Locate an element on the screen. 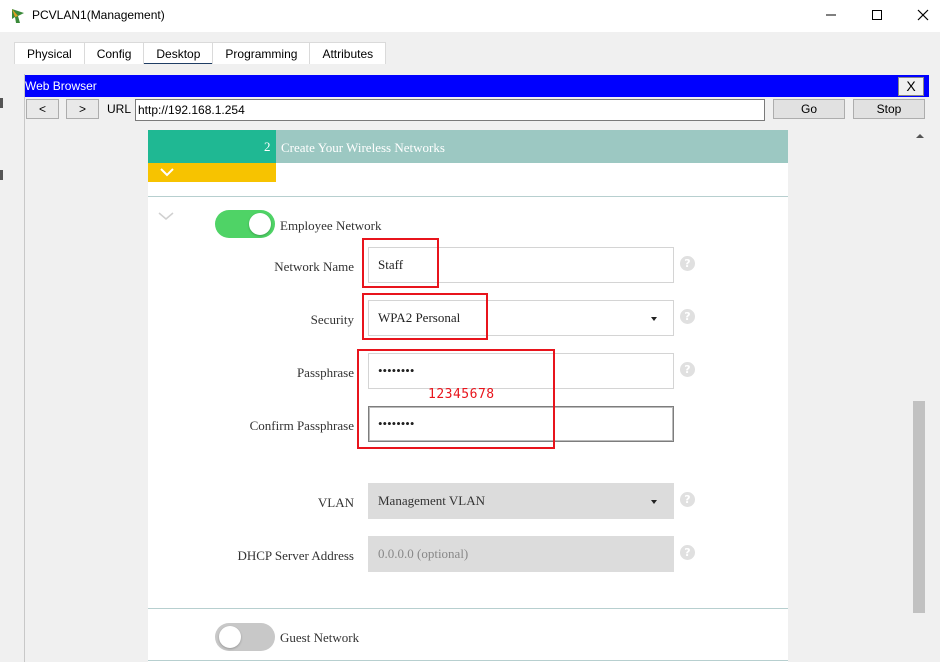 This screenshot has width=940, height=662. collapse-tab is located at coordinates (212, 172).